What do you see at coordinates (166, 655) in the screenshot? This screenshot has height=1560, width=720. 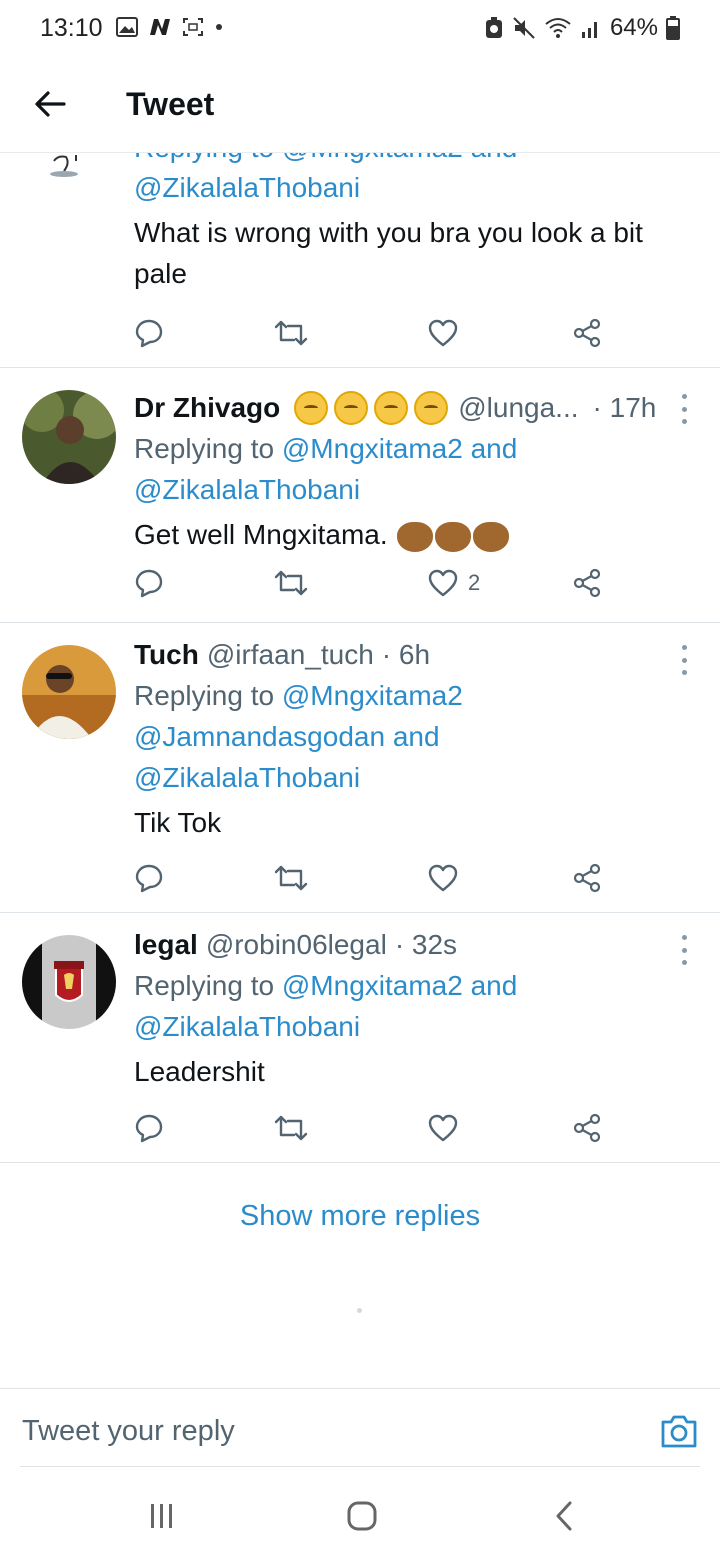 I see `display-name: Tuch` at bounding box center [166, 655].